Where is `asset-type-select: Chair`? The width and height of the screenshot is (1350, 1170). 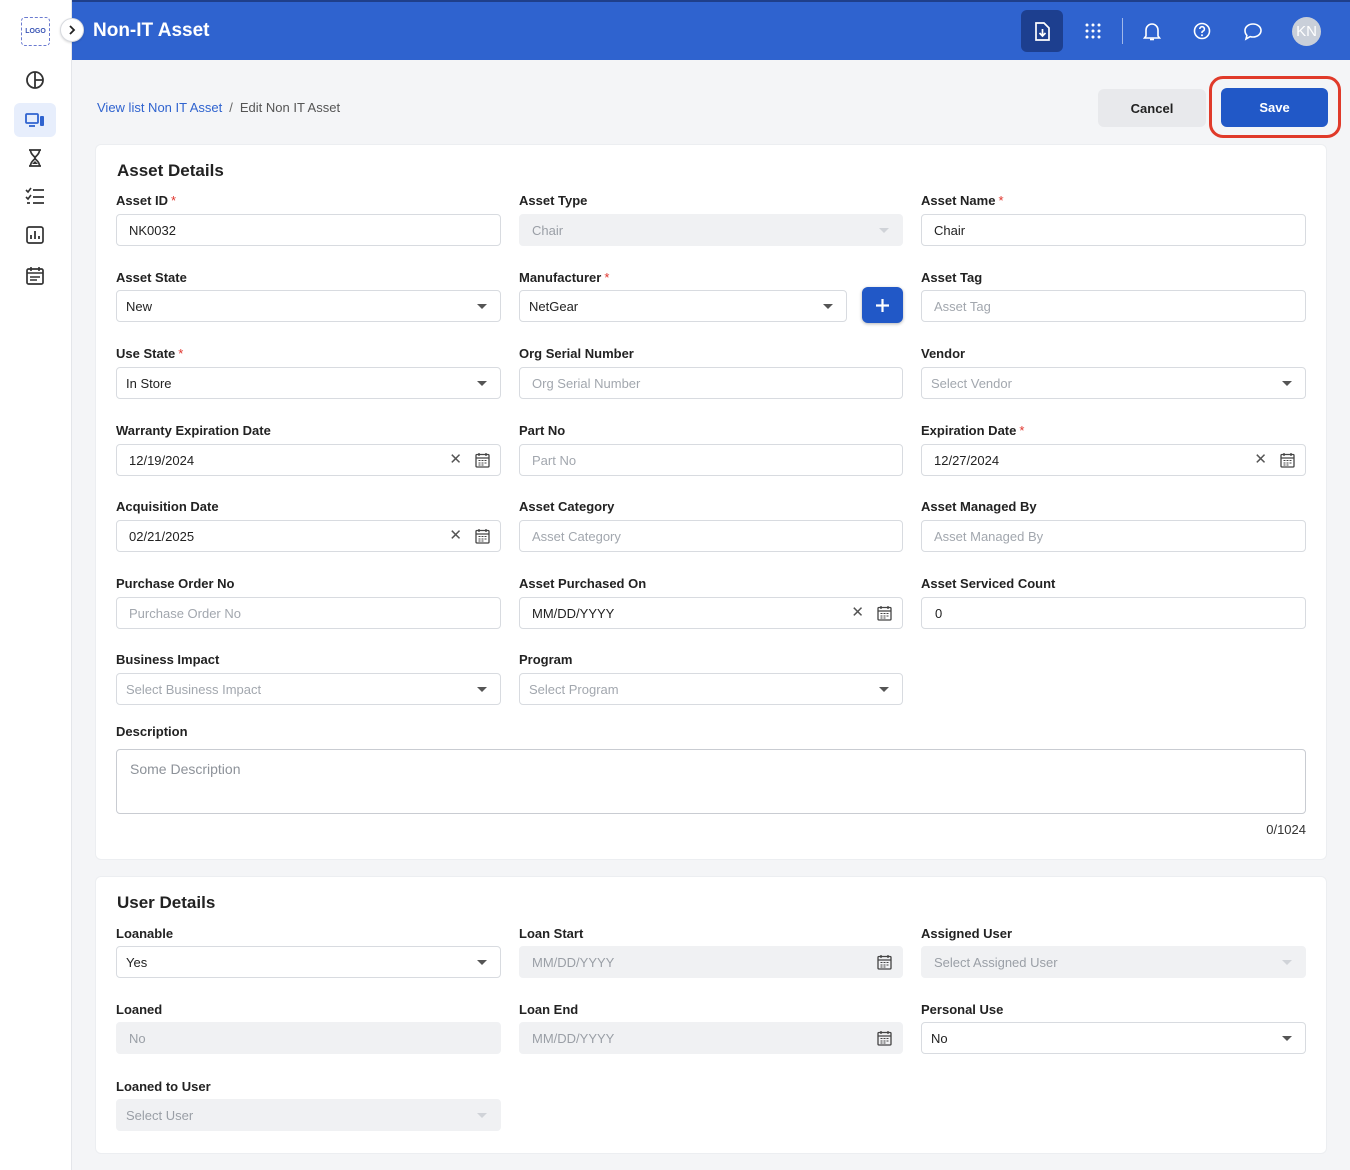
asset-type-select: Chair is located at coordinates (711, 230).